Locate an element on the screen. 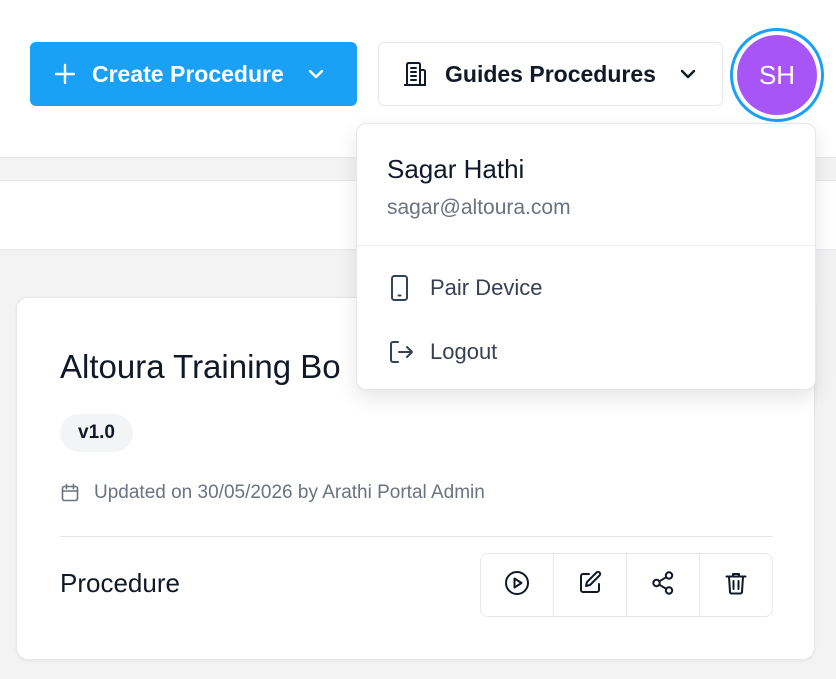  user-avatar-button: SH is located at coordinates (777, 75).